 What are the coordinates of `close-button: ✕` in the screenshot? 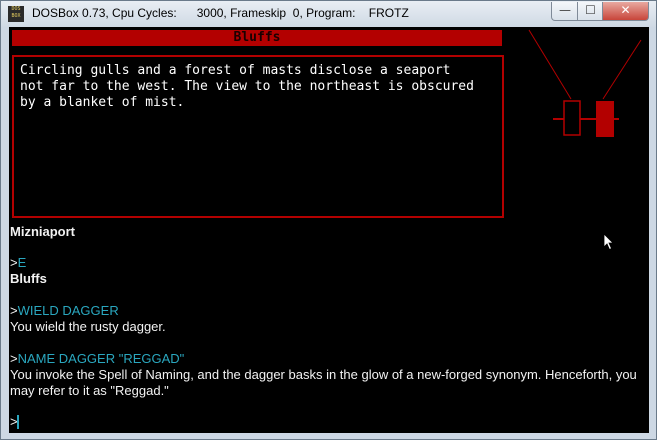 It's located at (625, 11).